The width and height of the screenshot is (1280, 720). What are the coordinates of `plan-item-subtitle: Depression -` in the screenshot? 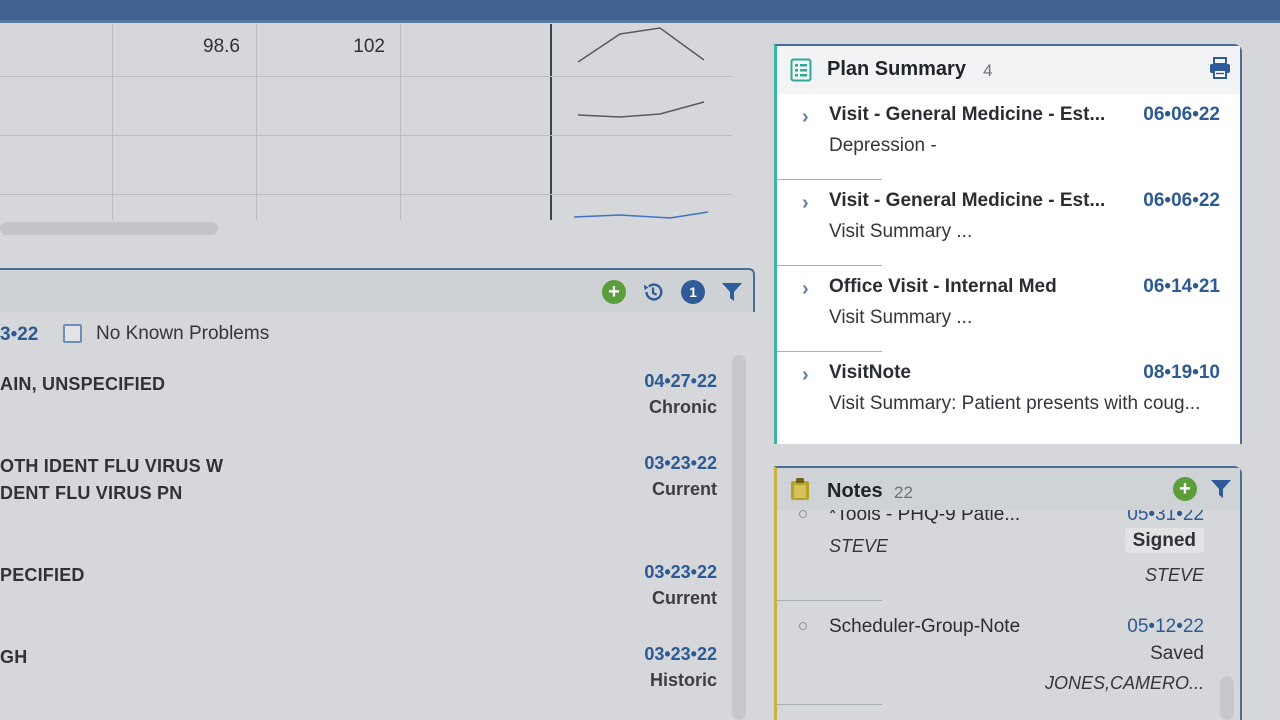 It's located at (883, 145).